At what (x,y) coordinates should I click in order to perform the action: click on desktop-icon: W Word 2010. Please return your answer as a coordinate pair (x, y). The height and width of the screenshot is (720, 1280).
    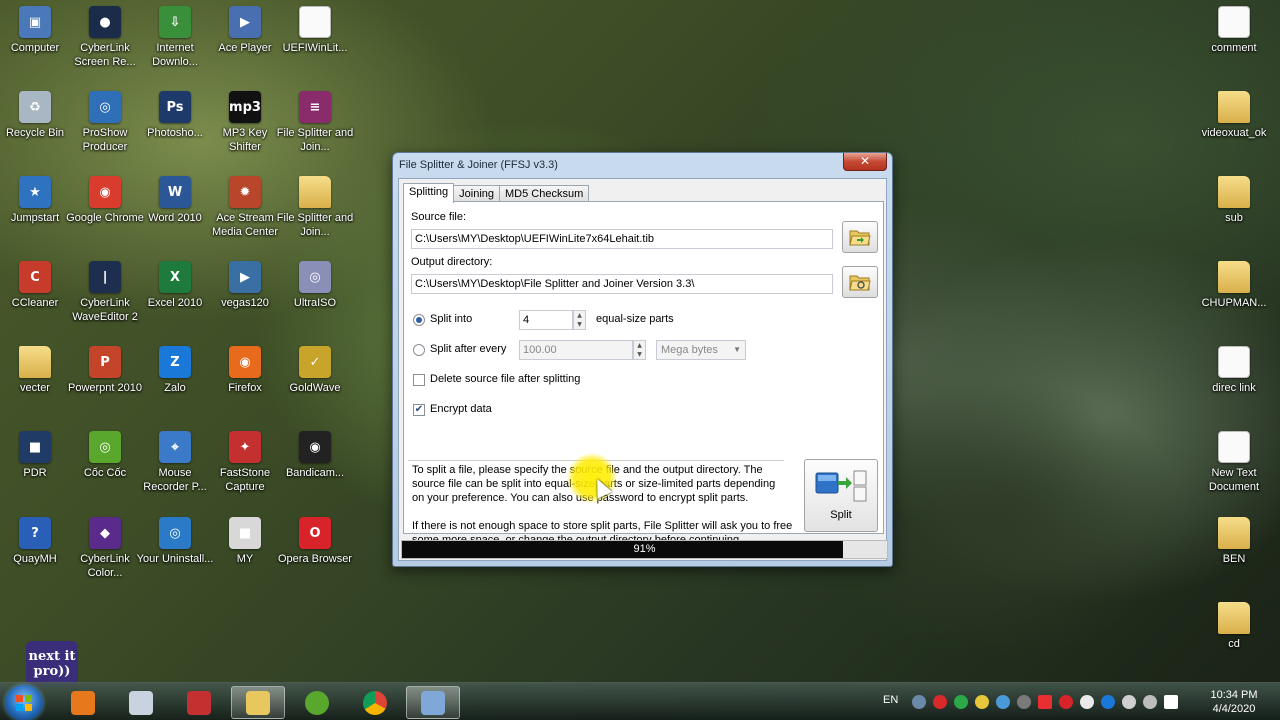
    Looking at the image, I should click on (175, 211).